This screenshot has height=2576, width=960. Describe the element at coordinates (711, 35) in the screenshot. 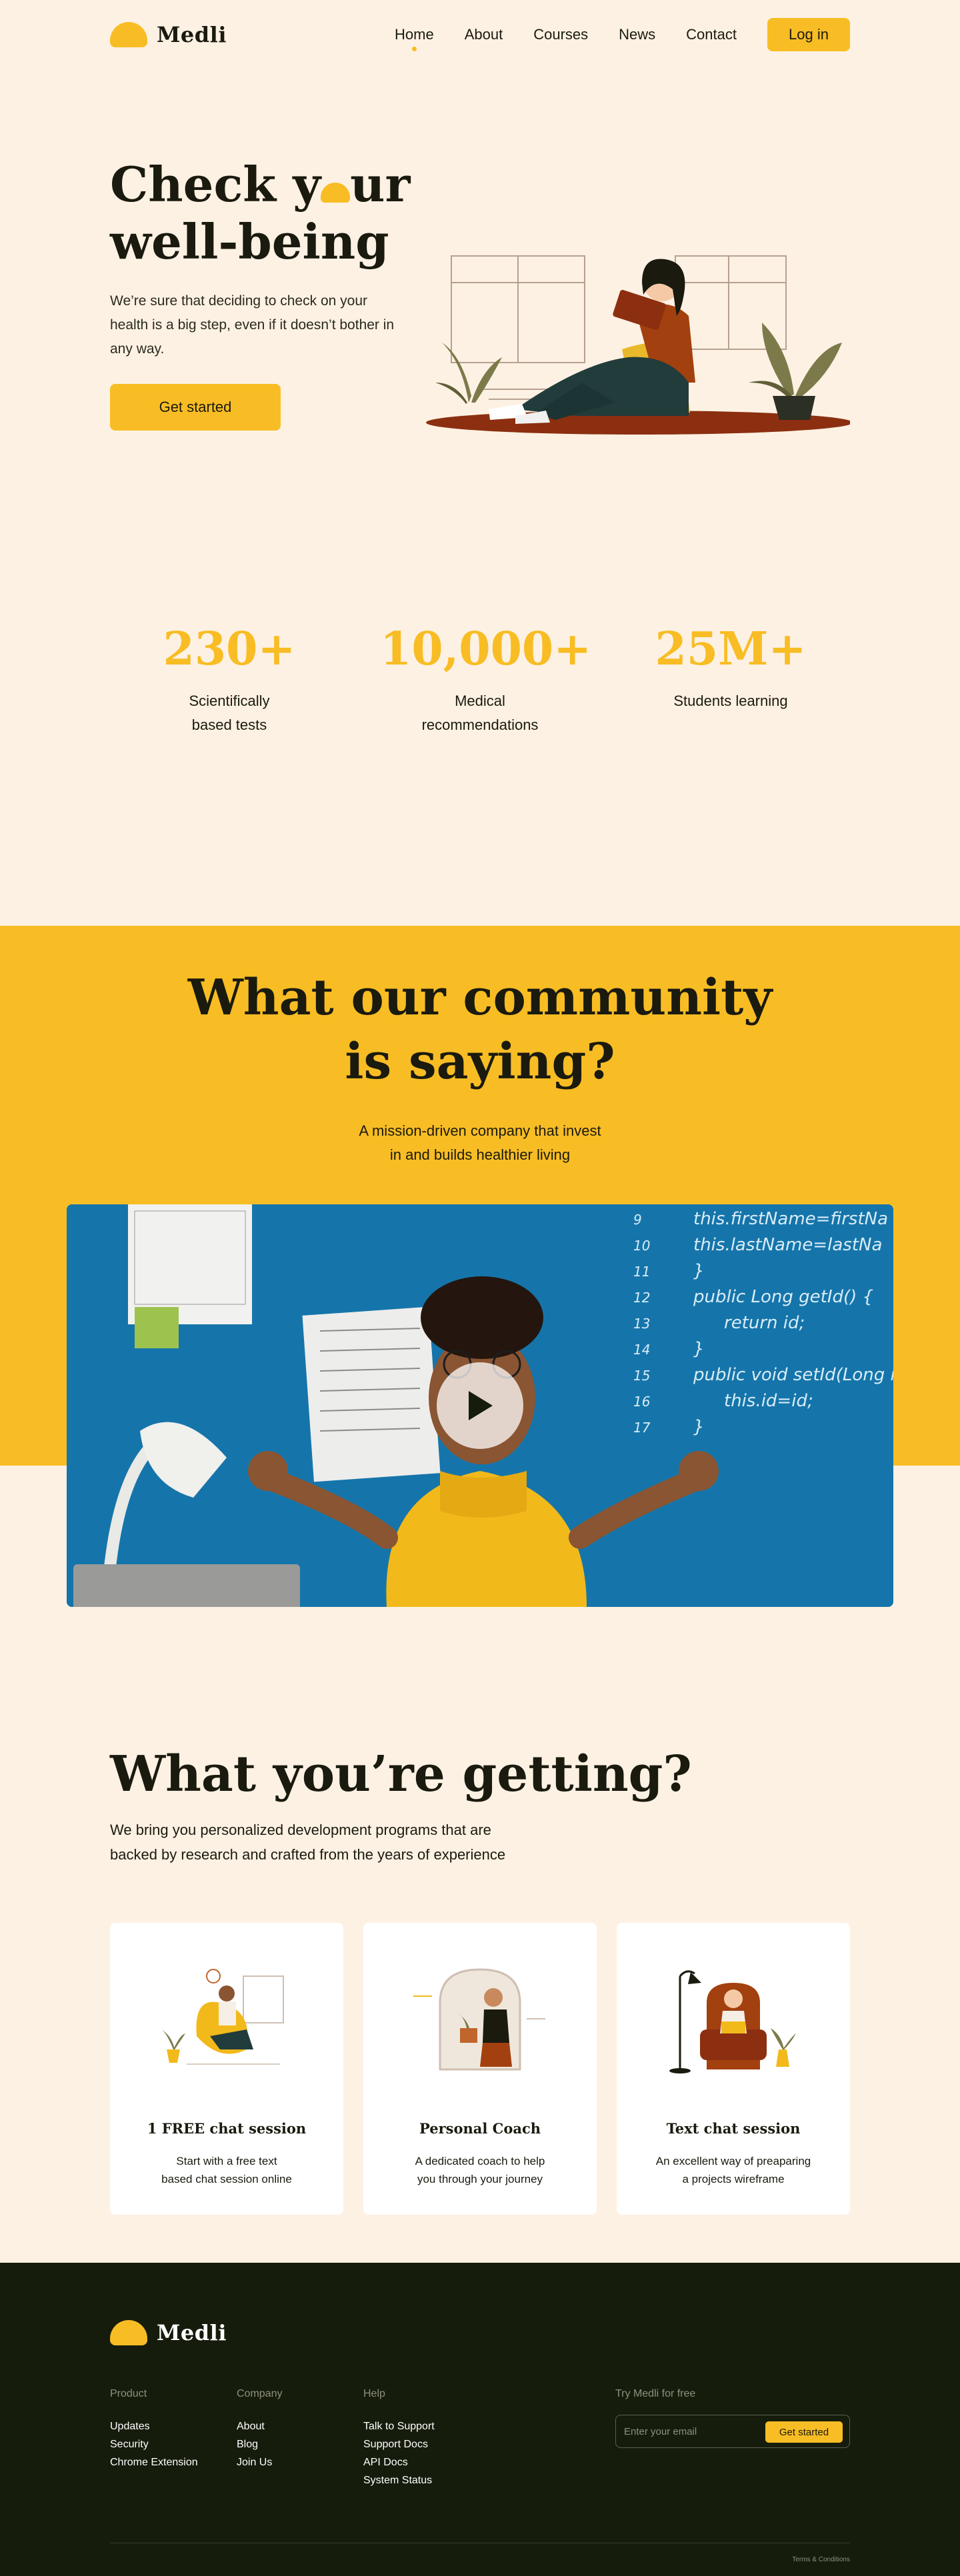

I see `nav-item-contact: Contact` at that location.